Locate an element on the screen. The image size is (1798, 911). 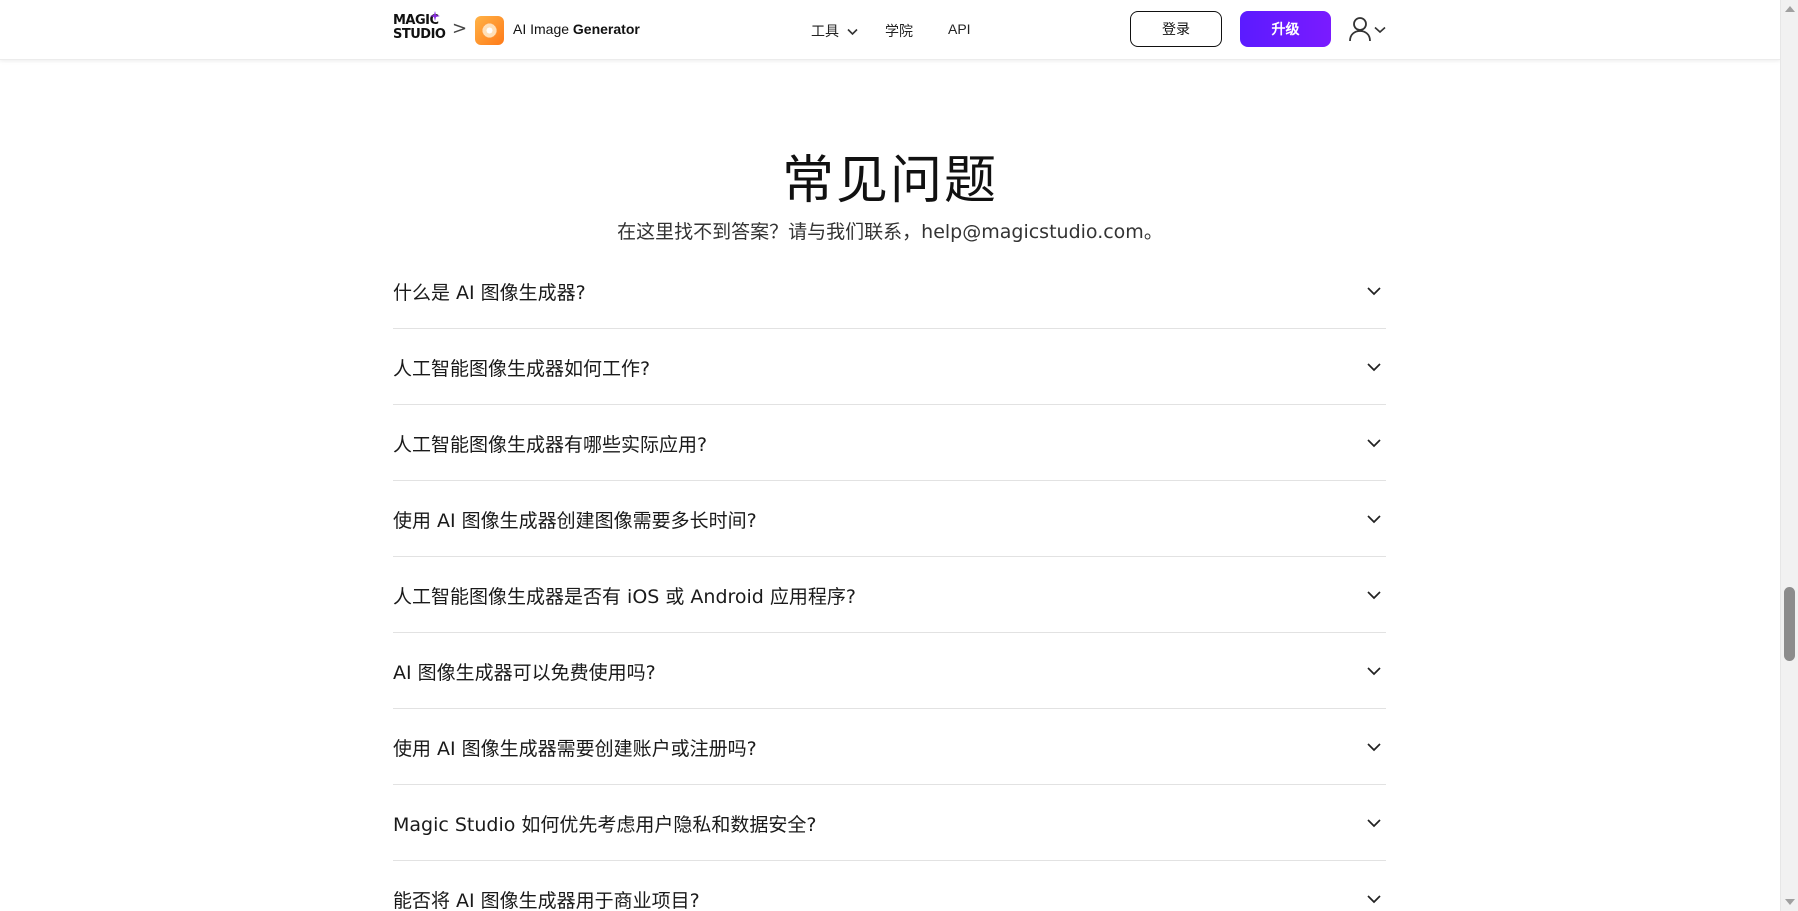
scroll-up-arrow-icon is located at coordinates (1790, 9).